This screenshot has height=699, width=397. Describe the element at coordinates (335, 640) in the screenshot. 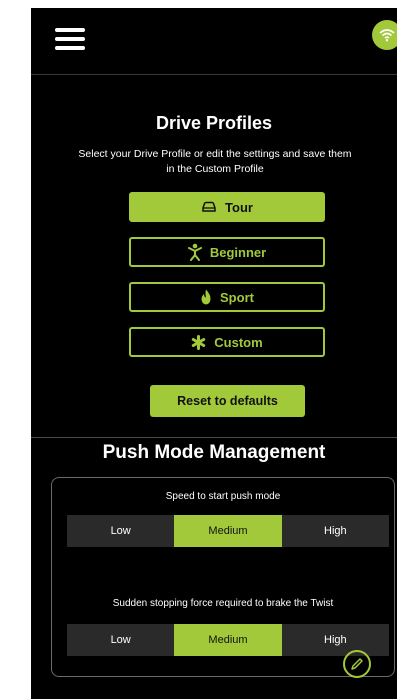

I see `brake-option-high: High` at that location.